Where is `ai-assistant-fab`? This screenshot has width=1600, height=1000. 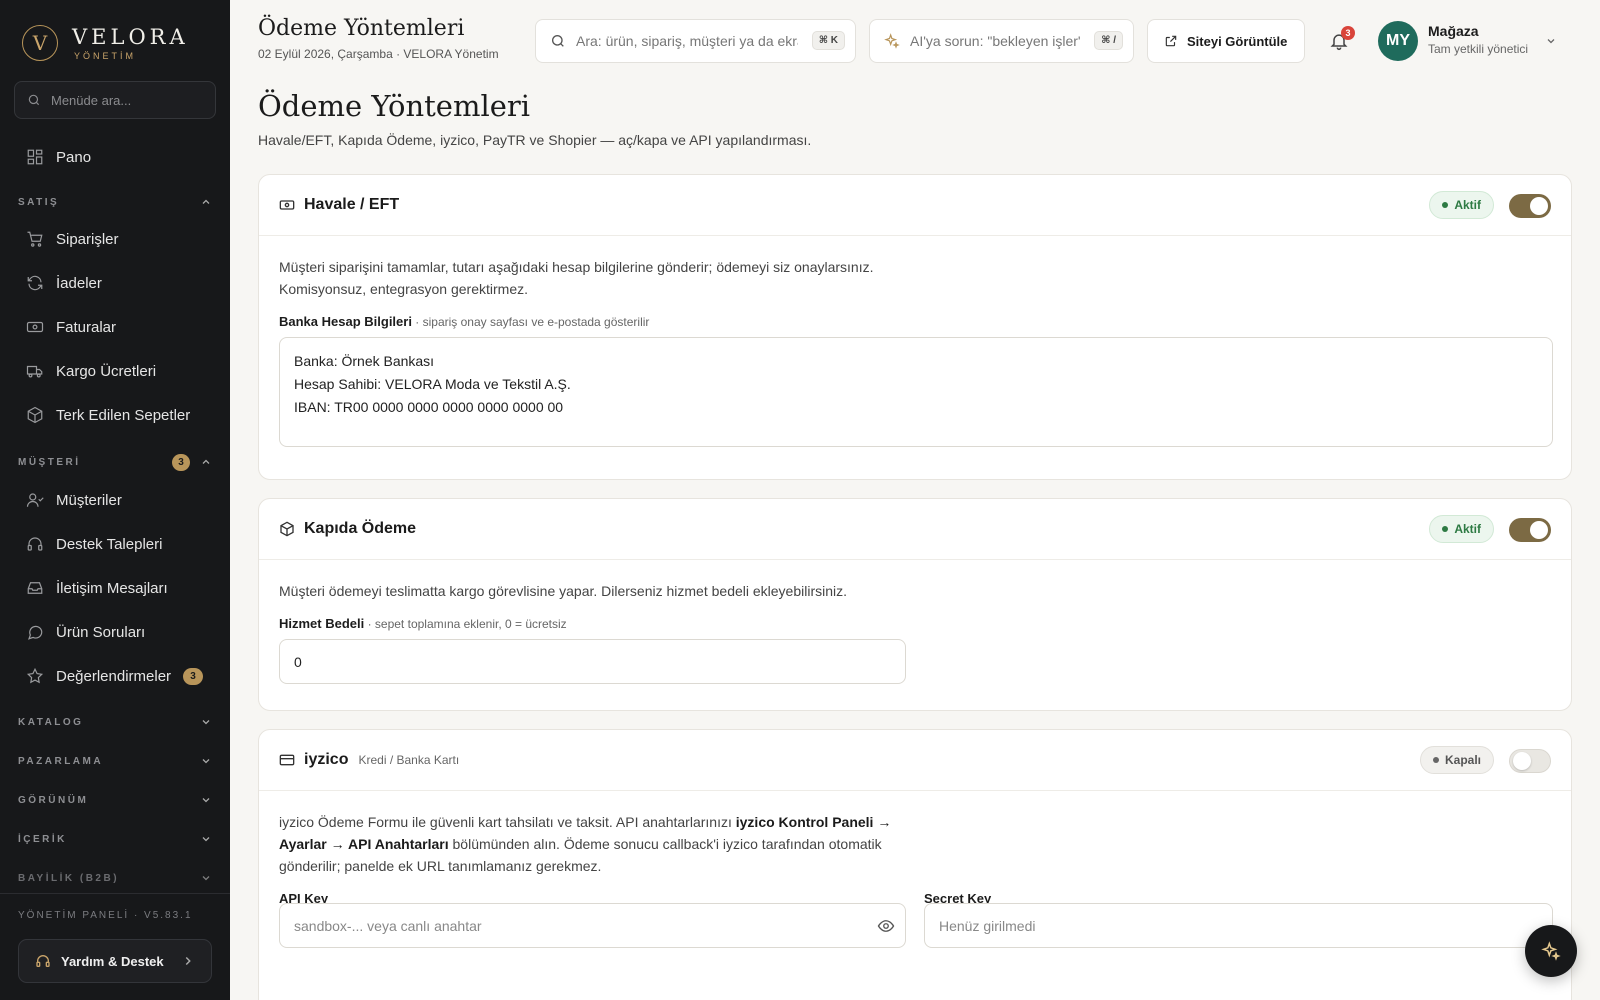
ai-assistant-fab is located at coordinates (1551, 951).